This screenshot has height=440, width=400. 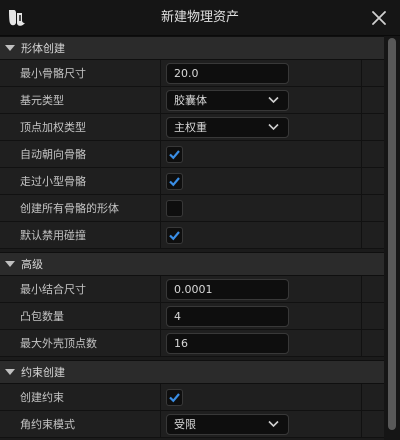 What do you see at coordinates (42, 100) in the screenshot?
I see `property-label: 基元类型` at bounding box center [42, 100].